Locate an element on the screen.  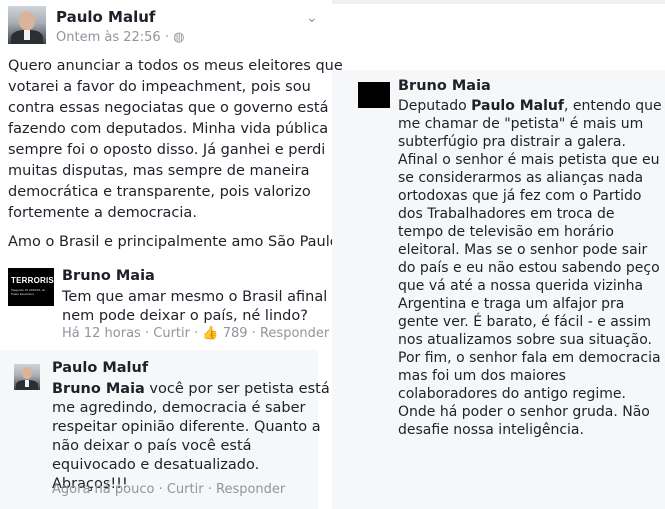
reply-author-name: Paulo Maluf is located at coordinates (100, 368).